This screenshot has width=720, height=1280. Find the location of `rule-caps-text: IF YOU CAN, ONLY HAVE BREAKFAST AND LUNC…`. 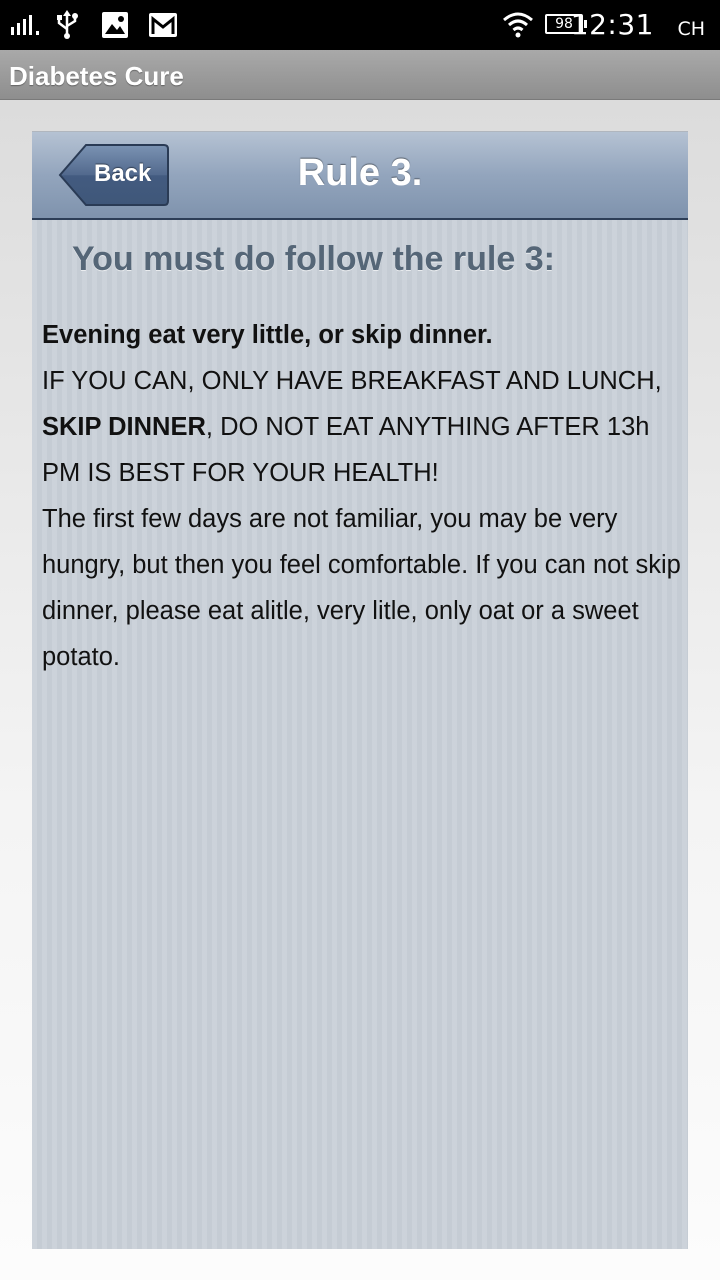

rule-caps-text: IF YOU CAN, ONLY HAVE BREAKFAST AND LUNC… is located at coordinates (362, 427).